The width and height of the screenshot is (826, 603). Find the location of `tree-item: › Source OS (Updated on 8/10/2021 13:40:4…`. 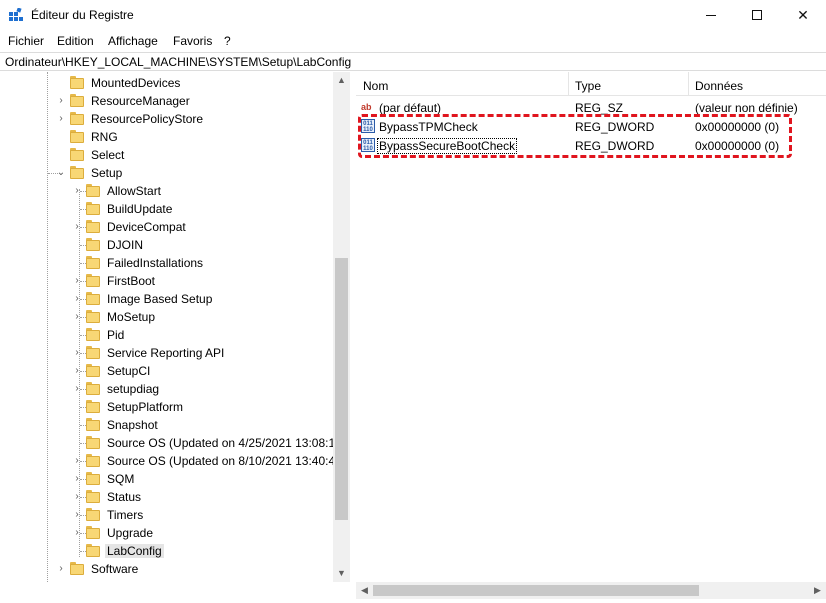

tree-item: › Source OS (Updated on 8/10/2021 13:40:4… is located at coordinates (173, 461).